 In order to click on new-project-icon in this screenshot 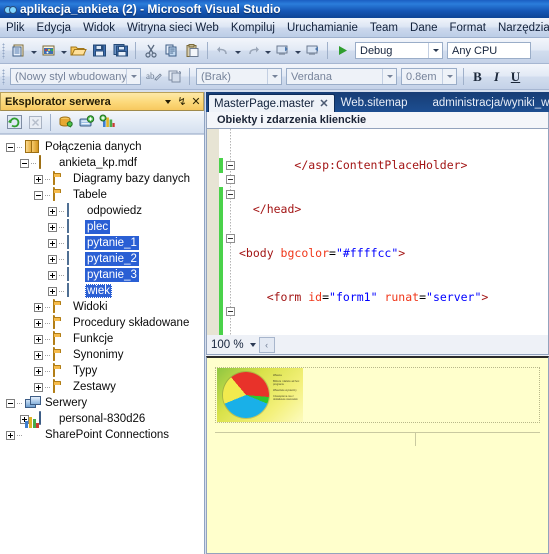, I will do `click(18, 50)`.